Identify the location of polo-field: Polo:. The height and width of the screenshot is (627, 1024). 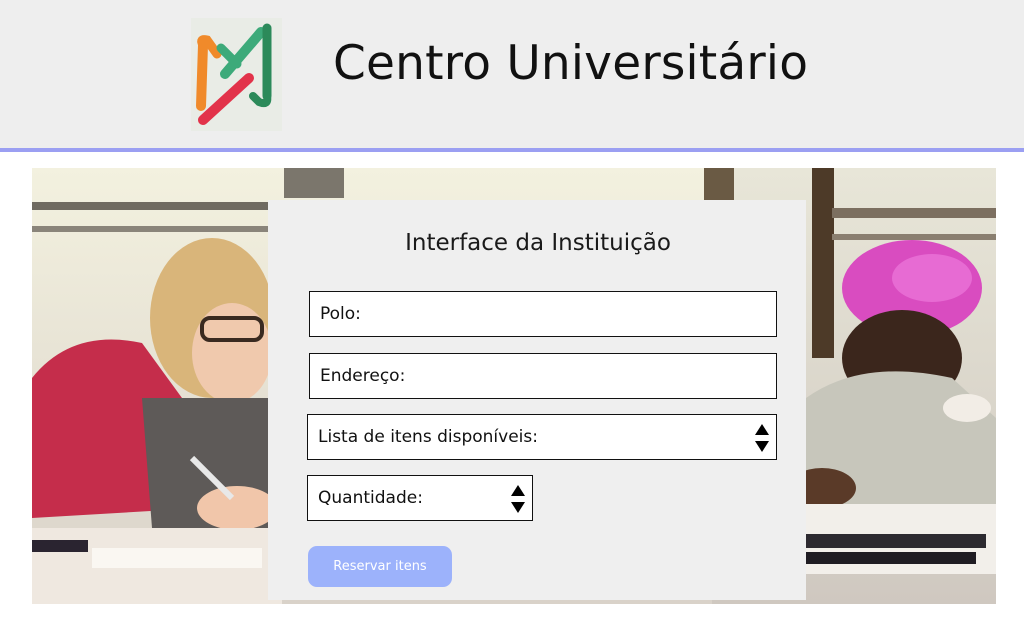
(543, 314).